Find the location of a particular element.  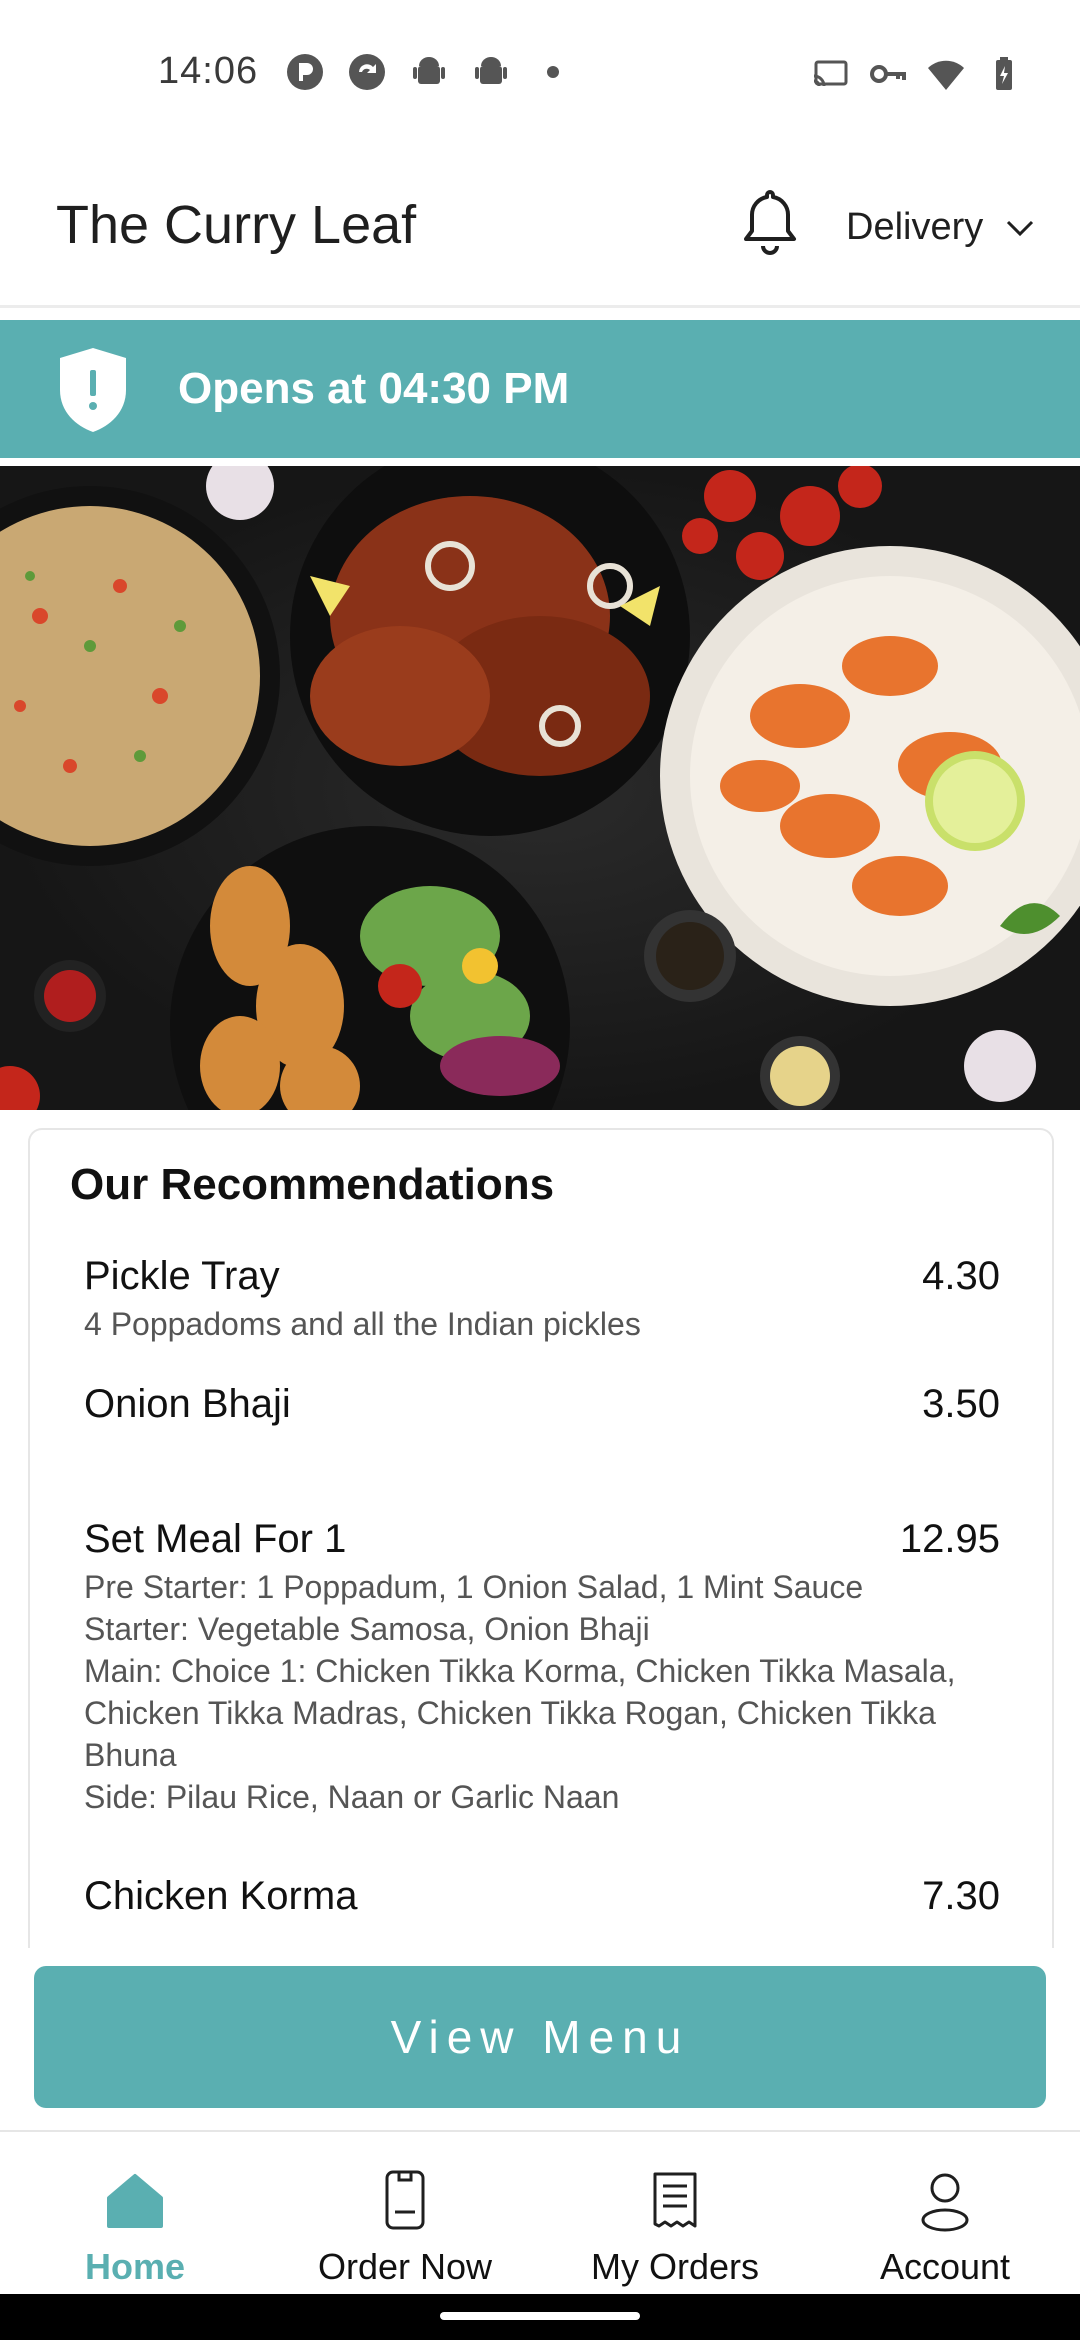

status-bar: 14:06 is located at coordinates (540, 75).